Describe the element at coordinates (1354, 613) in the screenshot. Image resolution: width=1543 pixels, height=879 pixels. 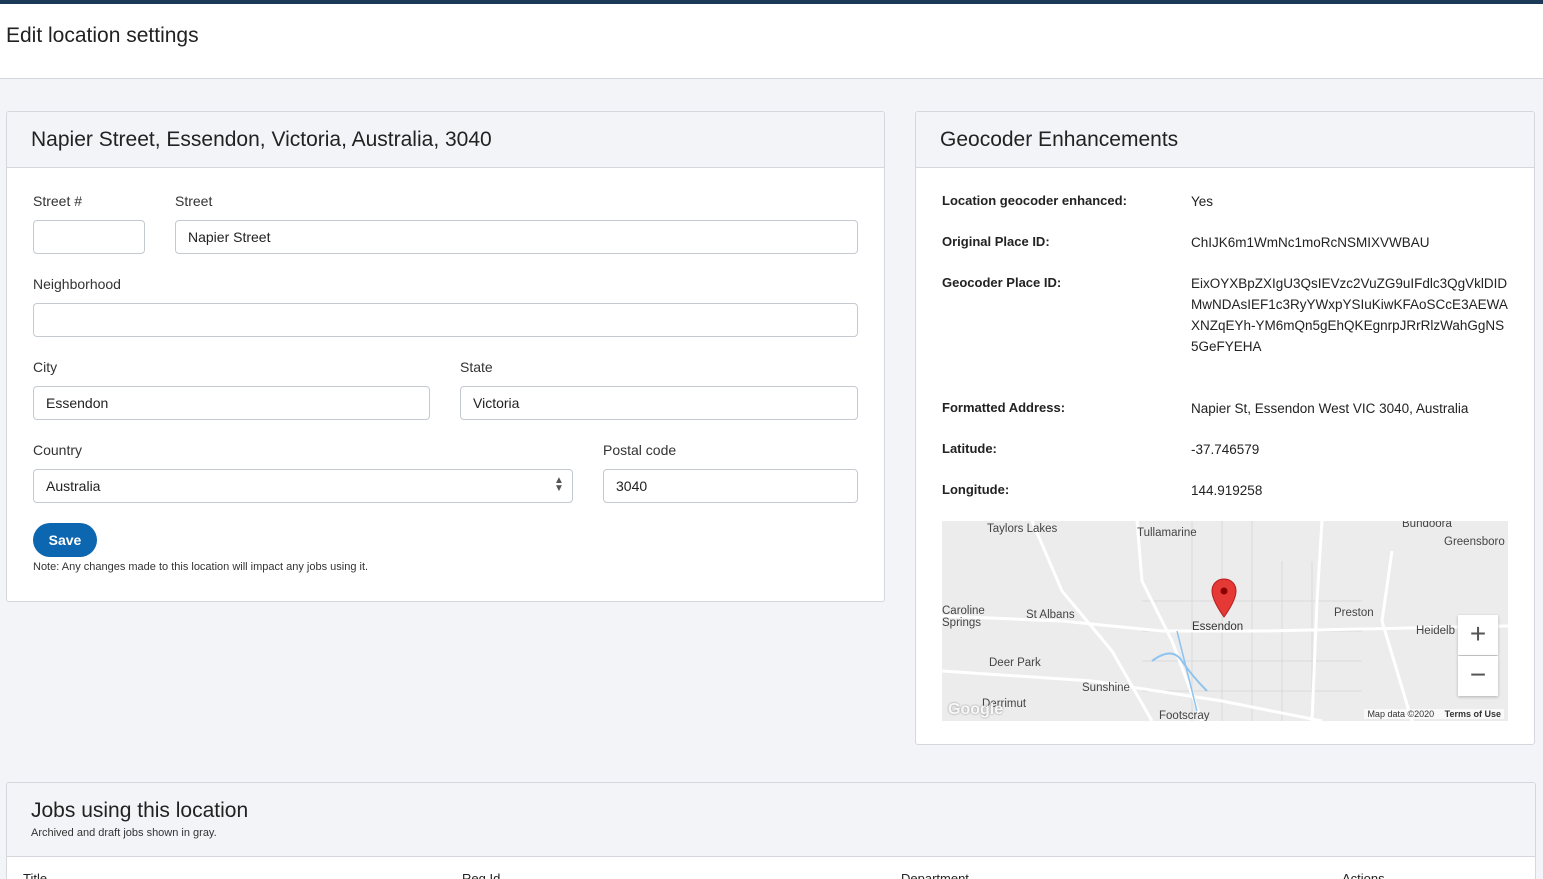
I see `map-label: Preston` at that location.